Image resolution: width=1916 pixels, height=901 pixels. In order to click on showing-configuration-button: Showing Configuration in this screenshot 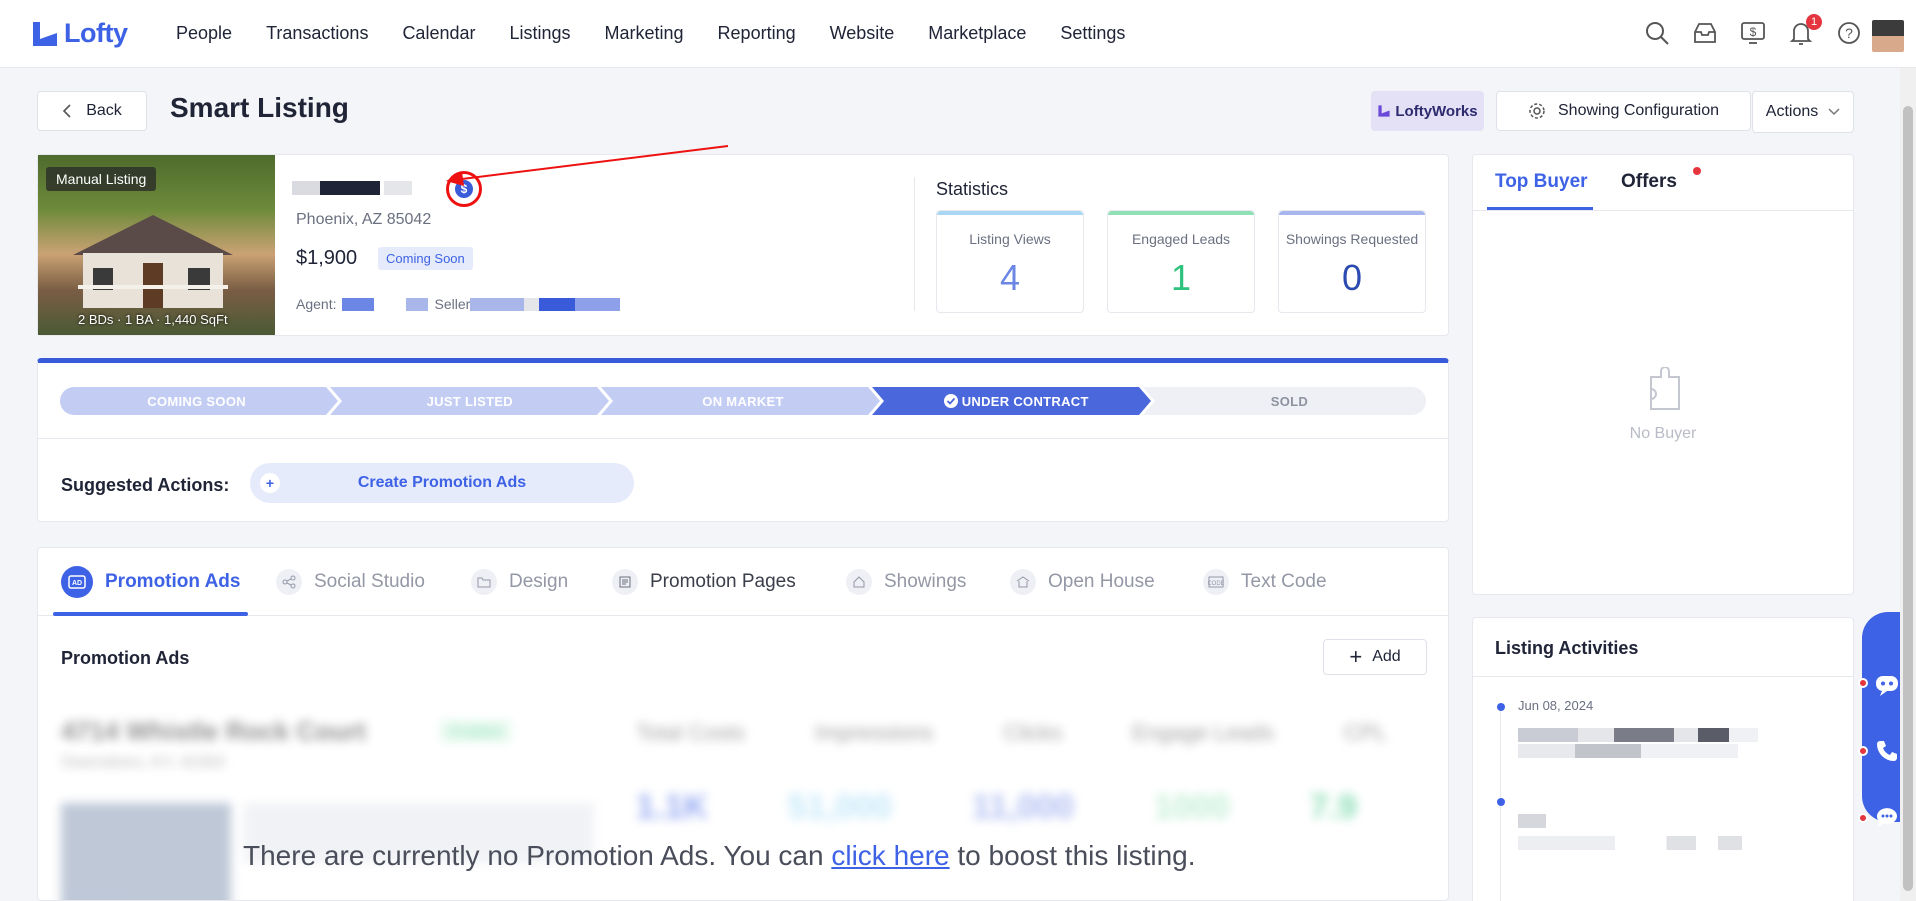, I will do `click(1623, 111)`.